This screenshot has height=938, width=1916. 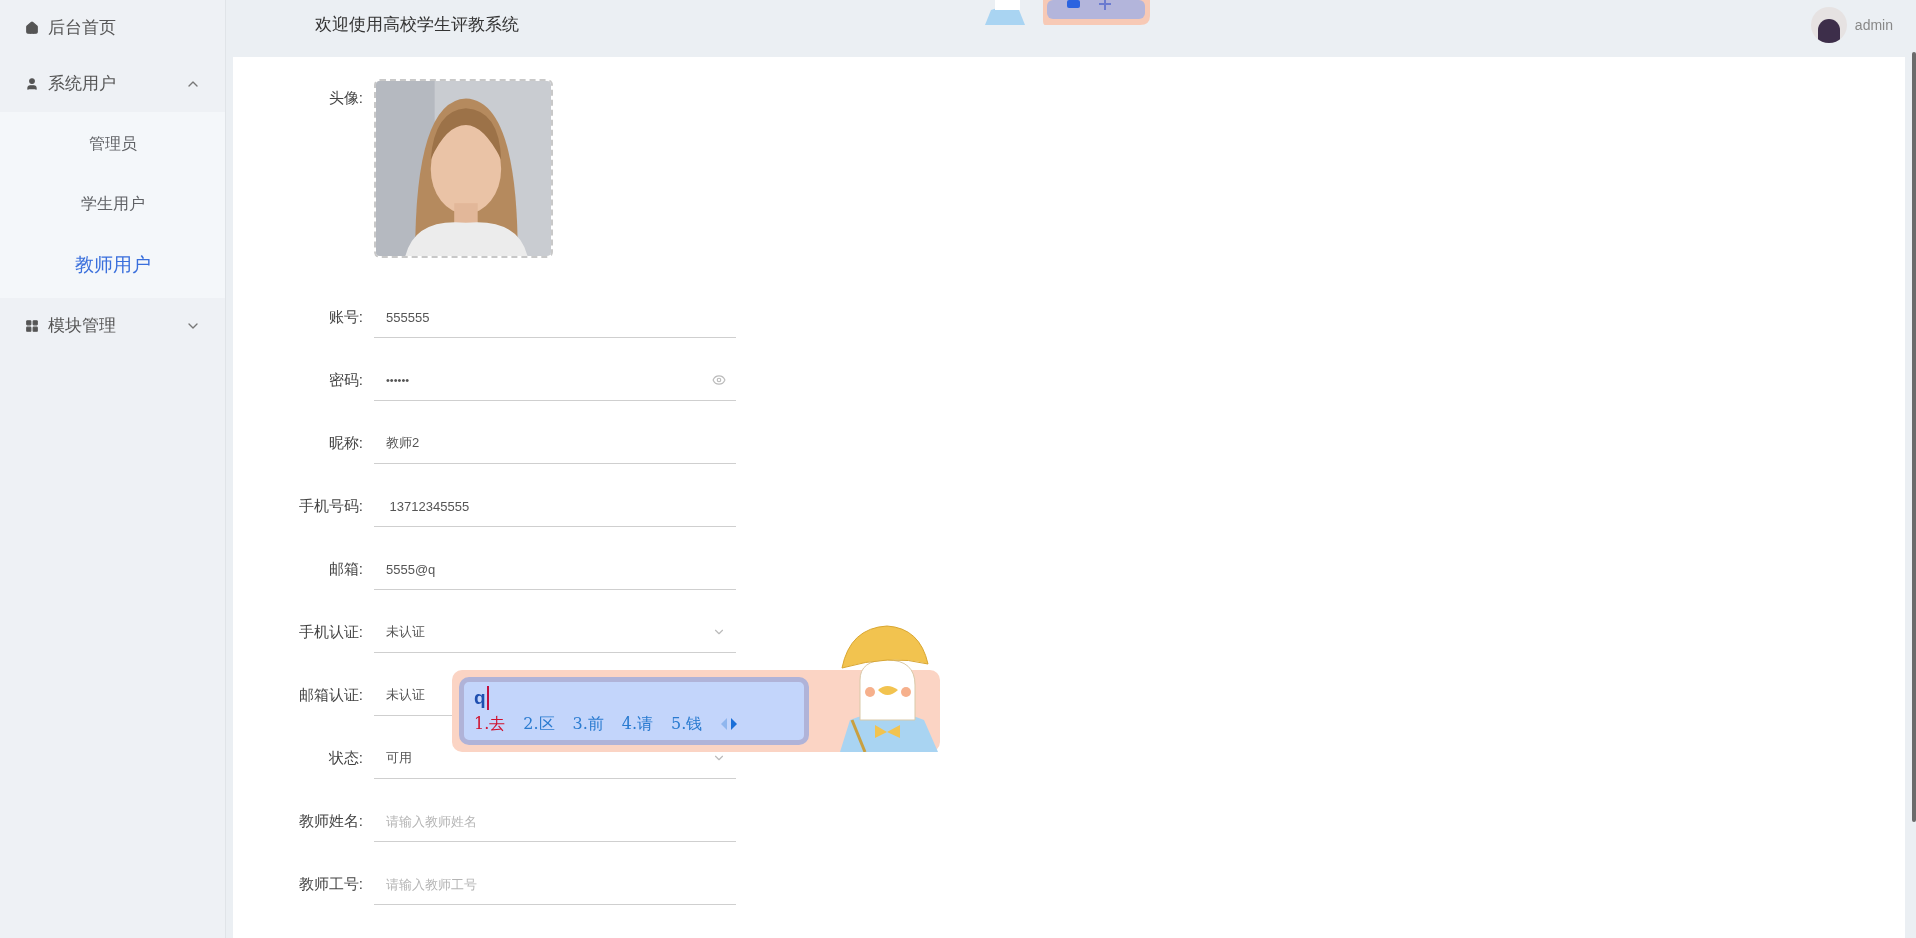 I want to click on grid-icon, so click(x=32, y=326).